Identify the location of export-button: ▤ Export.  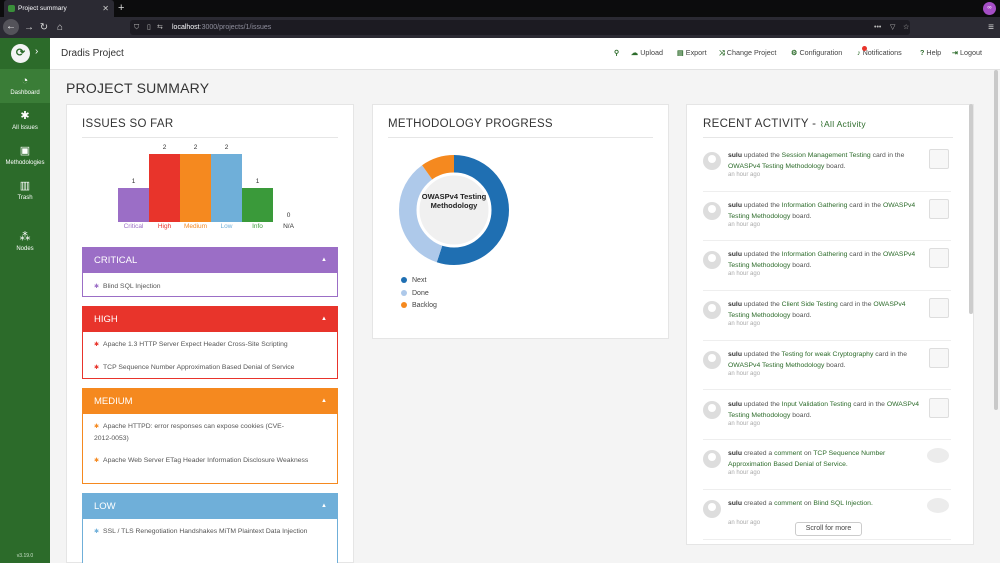
(692, 52).